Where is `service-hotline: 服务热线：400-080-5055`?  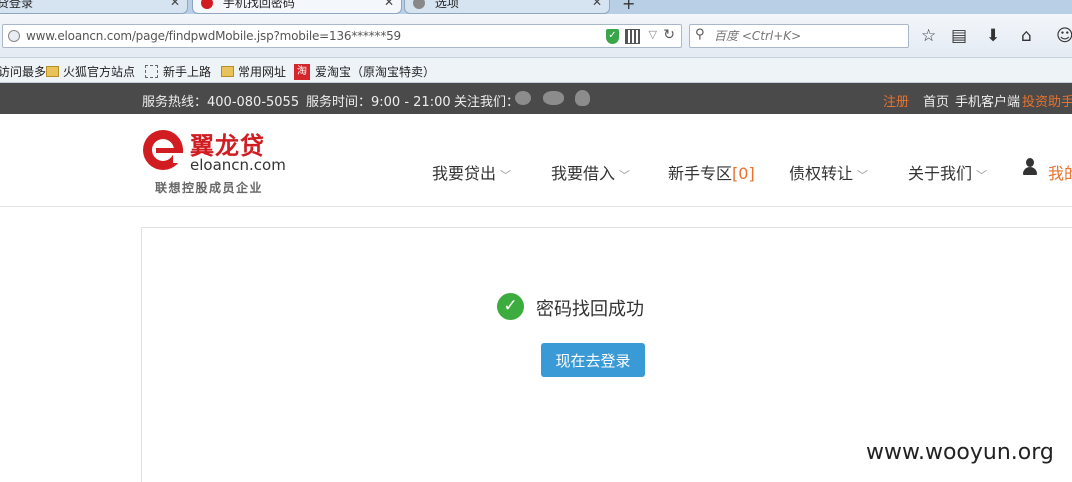 service-hotline: 服务热线：400-080-5055 is located at coordinates (221, 102).